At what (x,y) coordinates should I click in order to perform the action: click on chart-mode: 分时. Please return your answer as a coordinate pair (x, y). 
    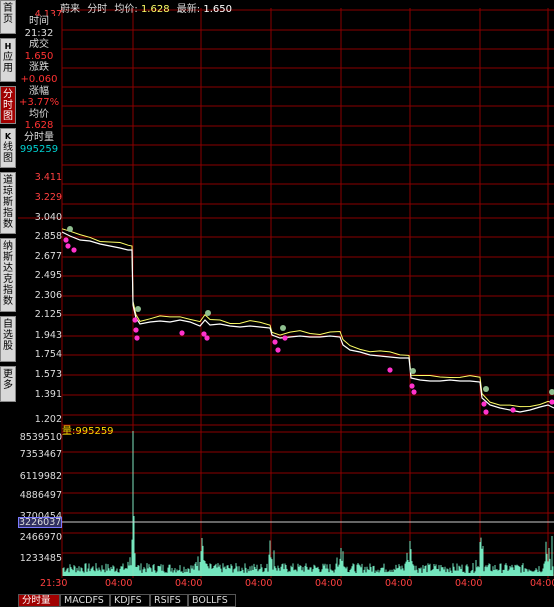
    Looking at the image, I should click on (97, 9).